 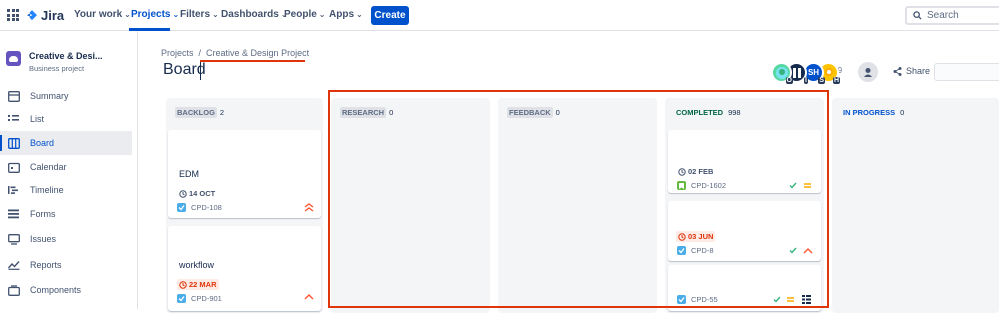 What do you see at coordinates (744, 161) in the screenshot?
I see `issue-card: 02 FEB CPD-1602` at bounding box center [744, 161].